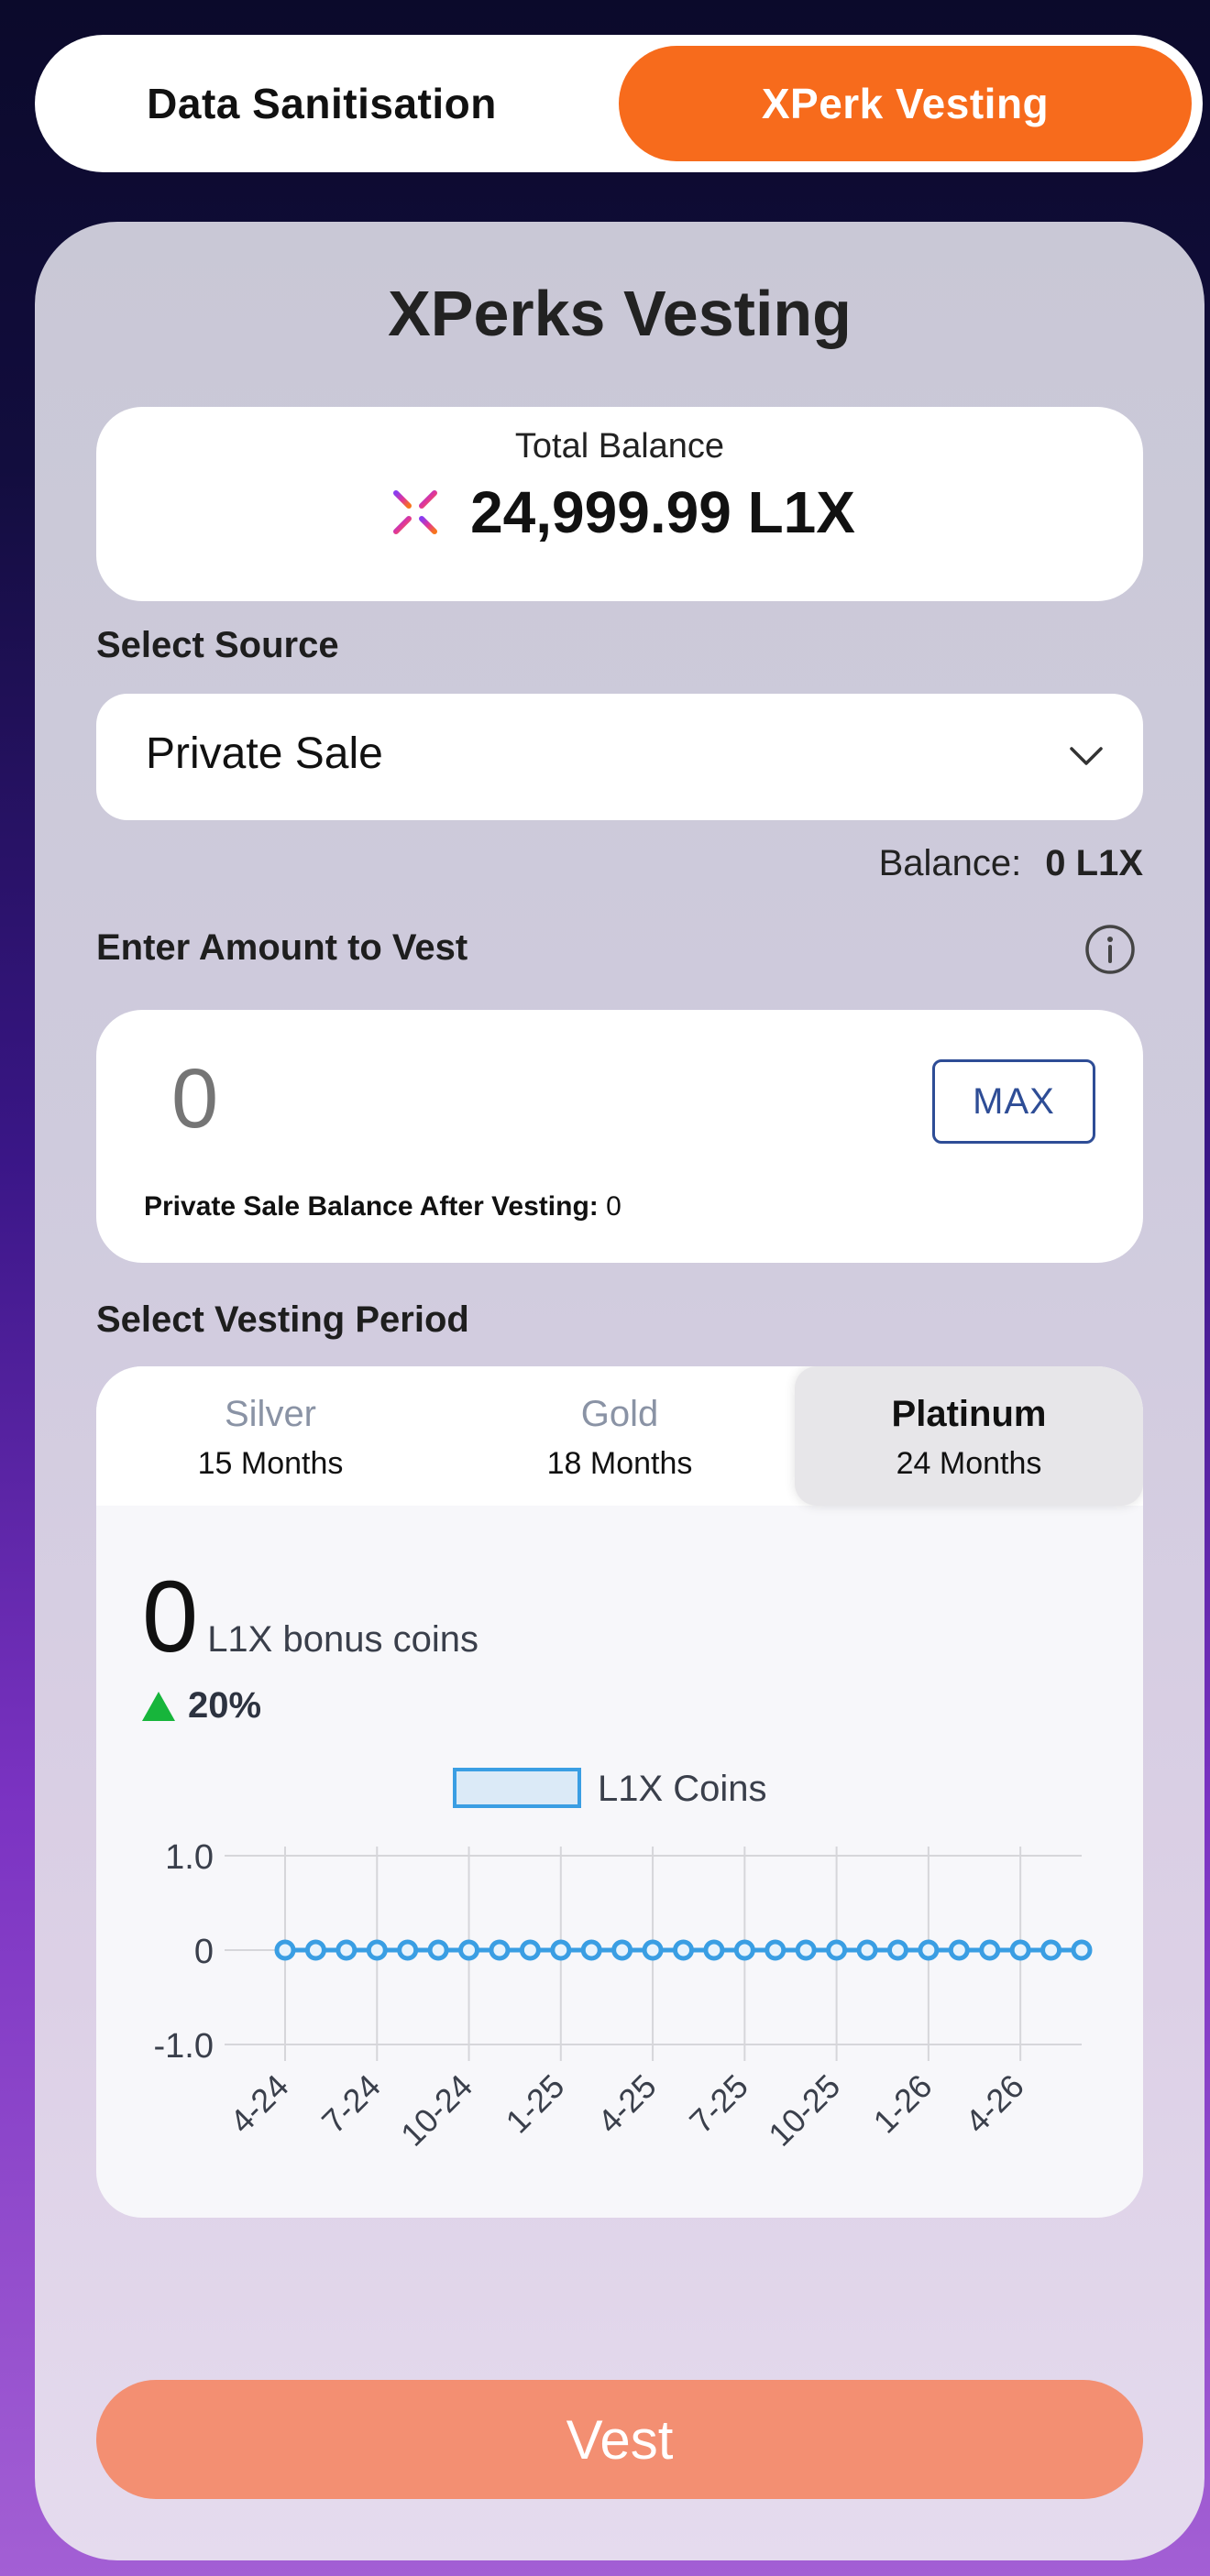  Describe the element at coordinates (804, 2110) in the screenshot. I see `x-tick-label: 10-25` at that location.